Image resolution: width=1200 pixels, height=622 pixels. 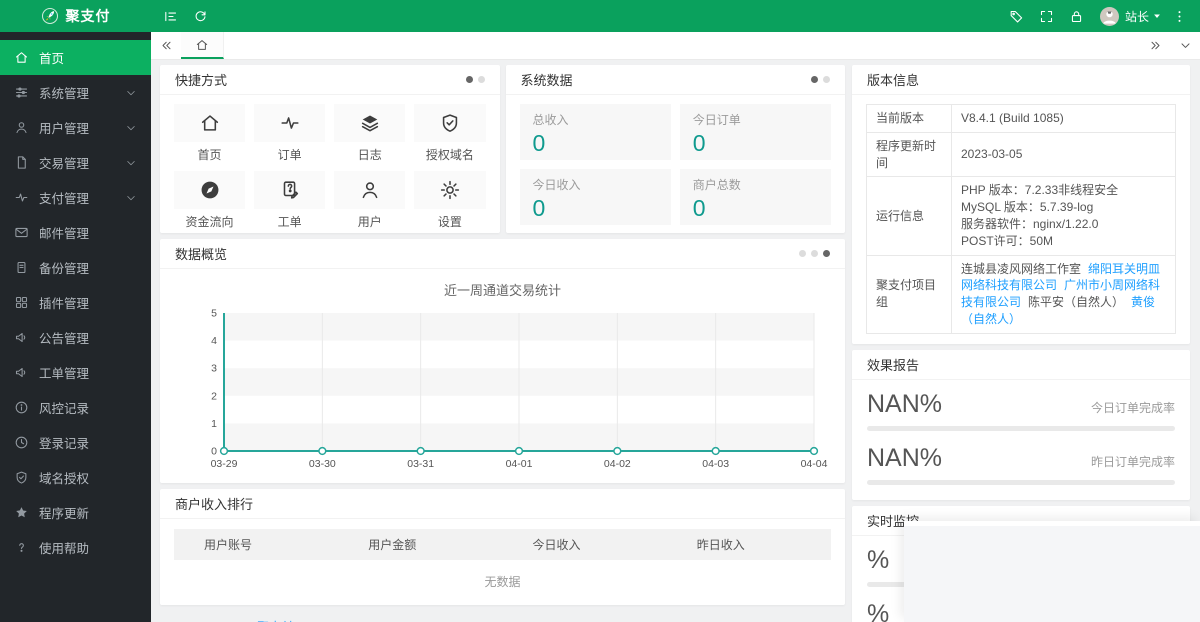 I want to click on gear-icon, so click(x=450, y=190).